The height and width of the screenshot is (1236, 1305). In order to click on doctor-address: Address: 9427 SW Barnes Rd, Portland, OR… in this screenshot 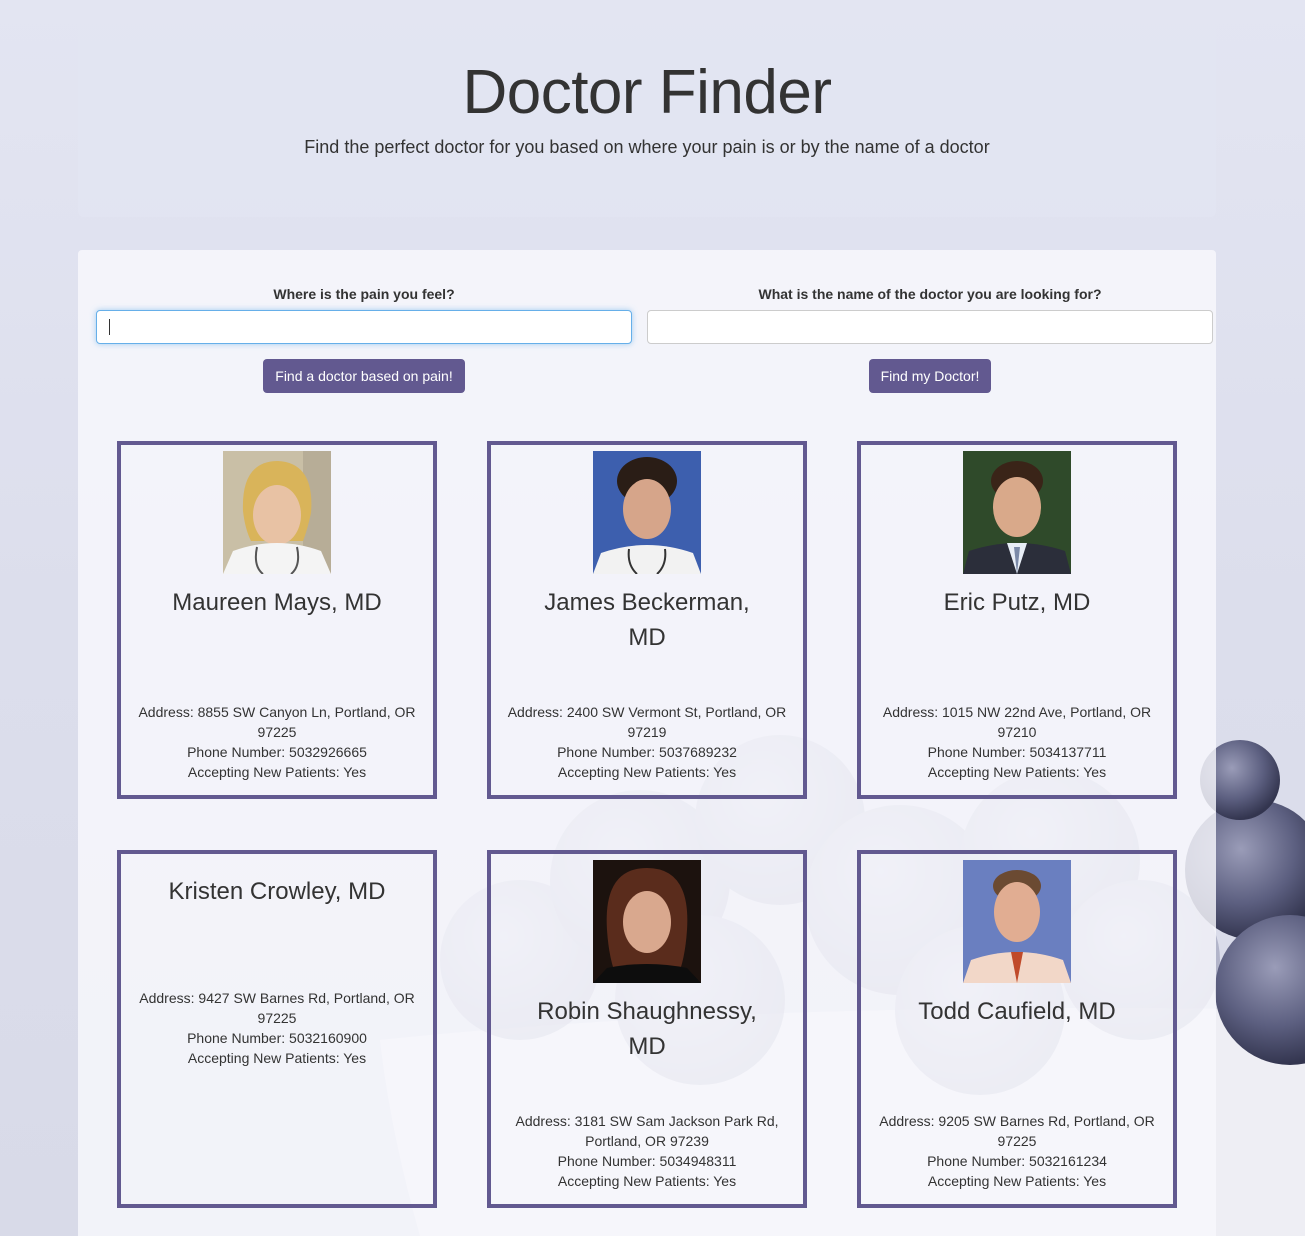, I will do `click(277, 1008)`.